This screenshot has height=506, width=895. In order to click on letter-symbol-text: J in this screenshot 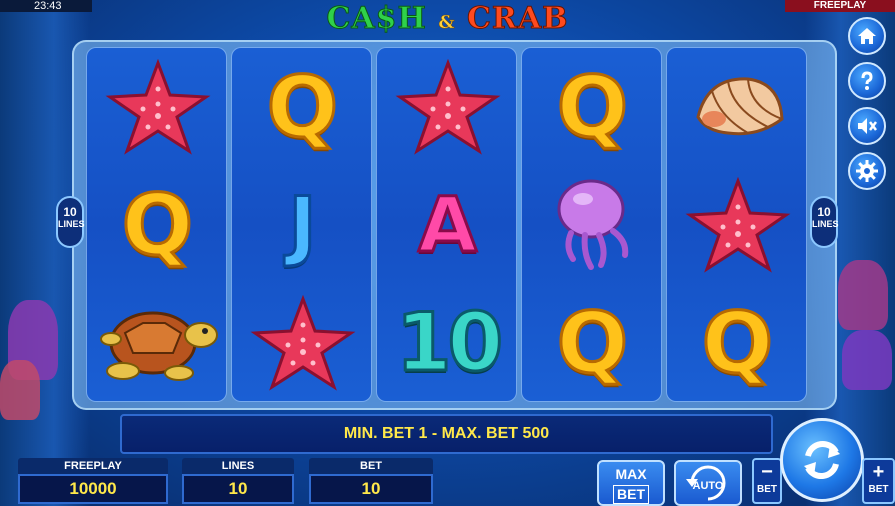, I will do `click(302, 224)`.